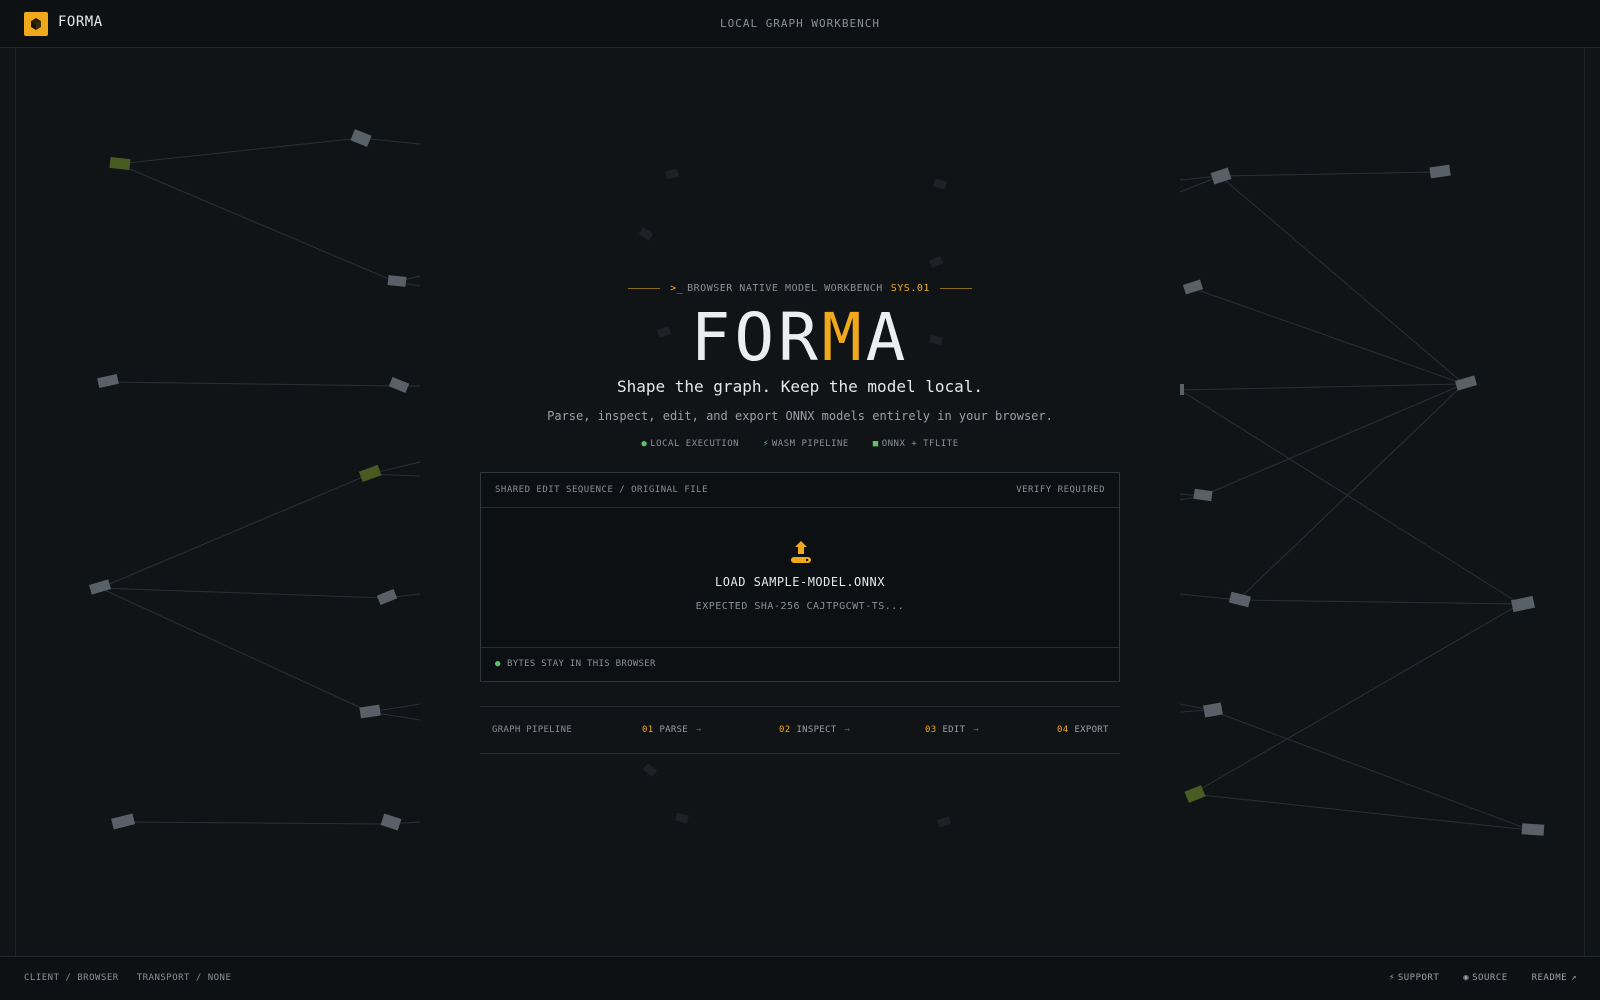  Describe the element at coordinates (955, 288) in the screenshot. I see `eyebrow-rule-right` at that location.